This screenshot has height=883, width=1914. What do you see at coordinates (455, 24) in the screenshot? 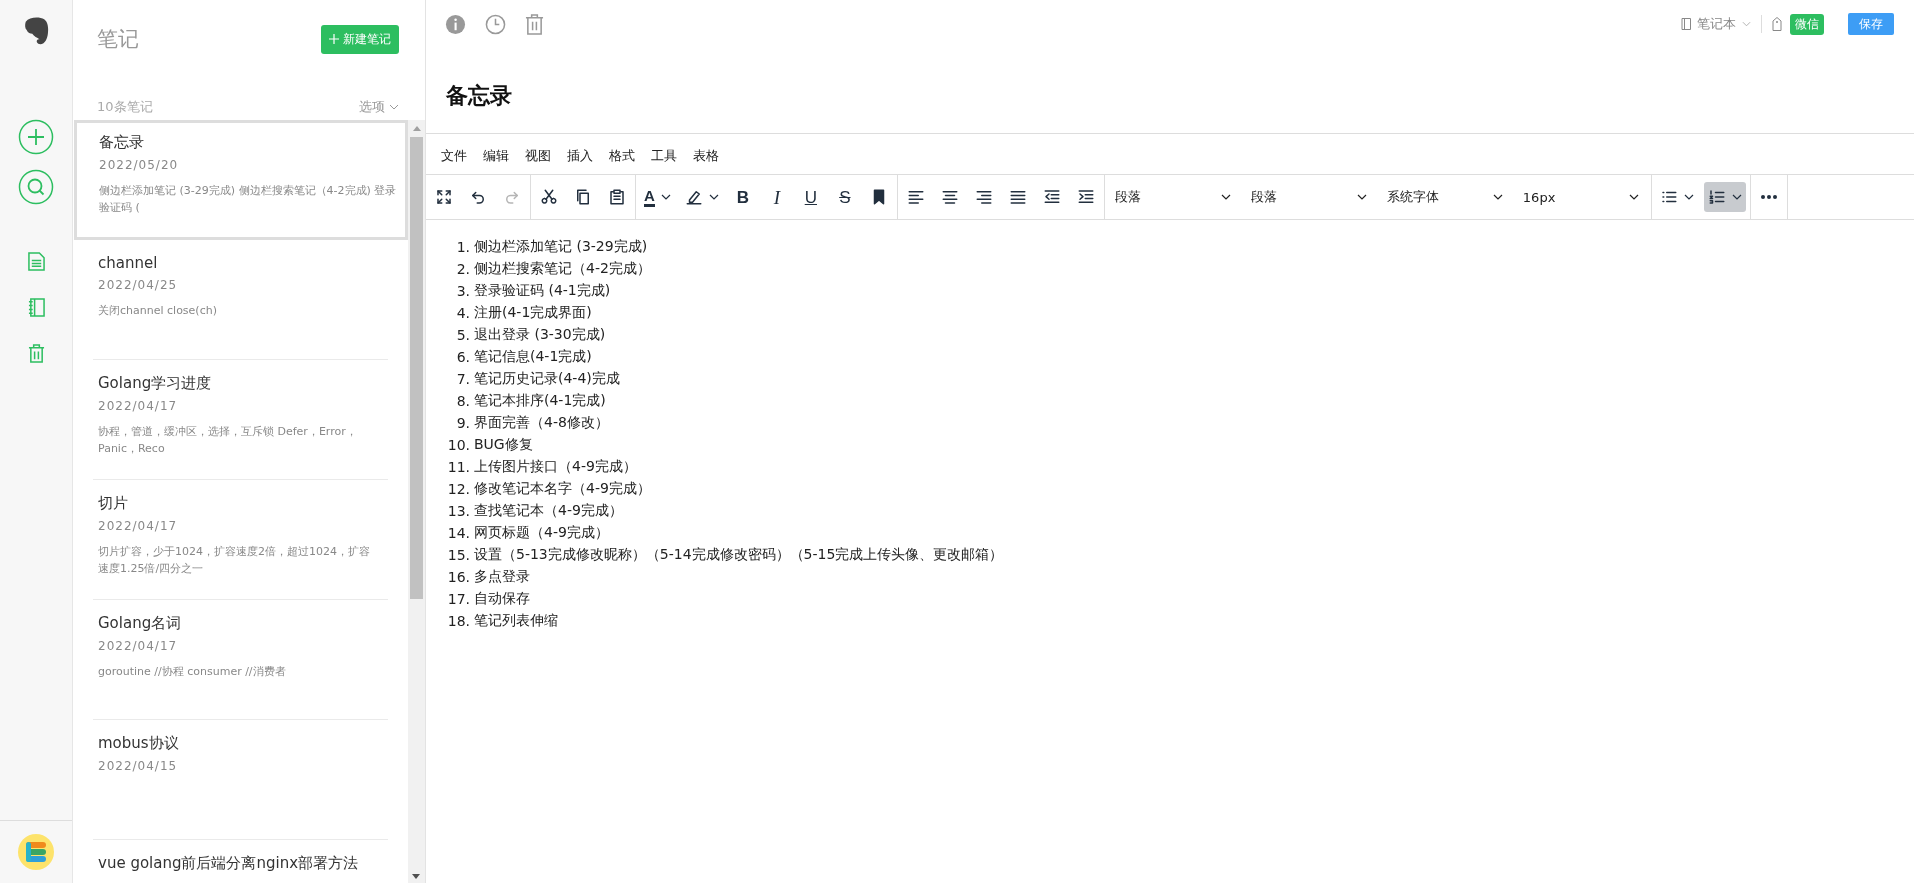
I see `info-icon` at bounding box center [455, 24].